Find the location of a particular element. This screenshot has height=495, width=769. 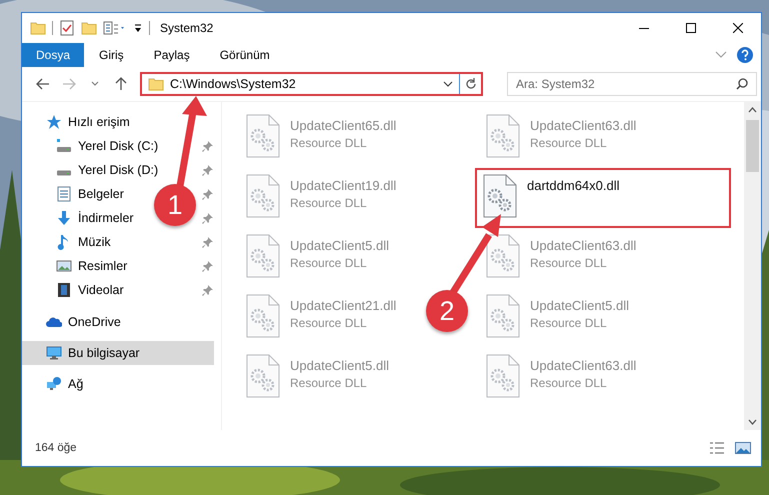

close-icon is located at coordinates (737, 28).